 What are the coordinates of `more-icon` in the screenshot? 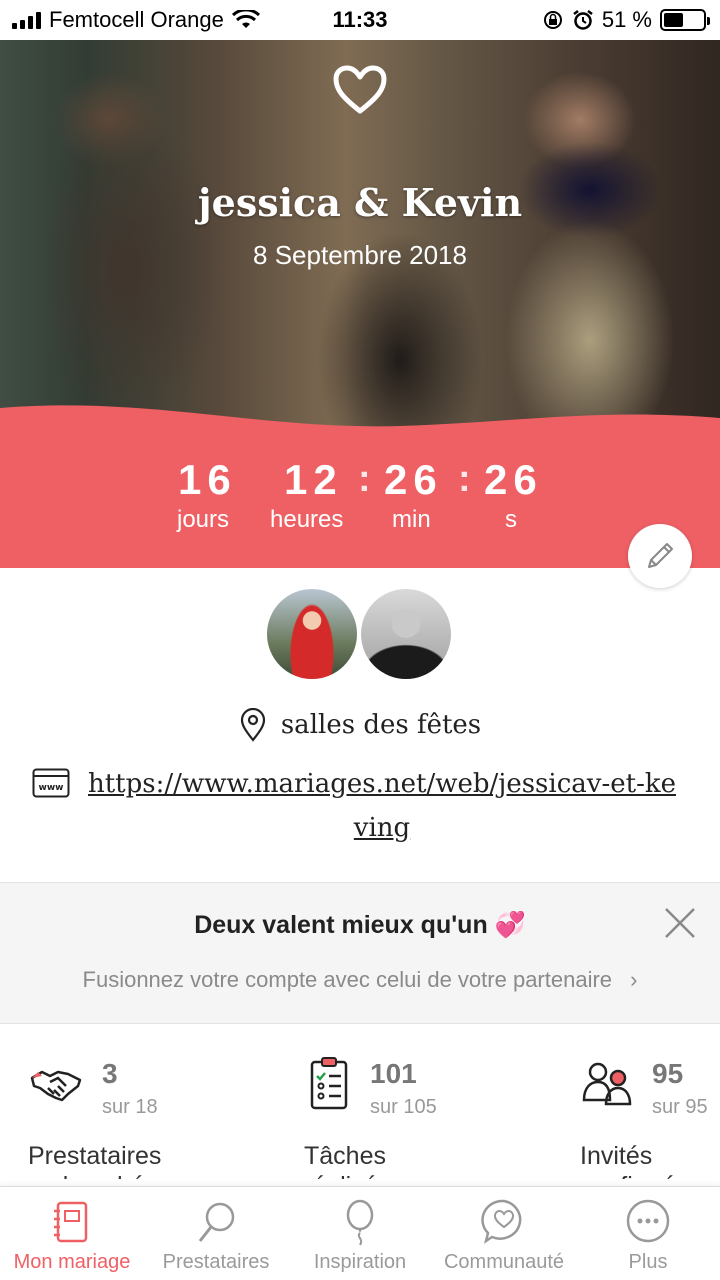 It's located at (648, 1221).